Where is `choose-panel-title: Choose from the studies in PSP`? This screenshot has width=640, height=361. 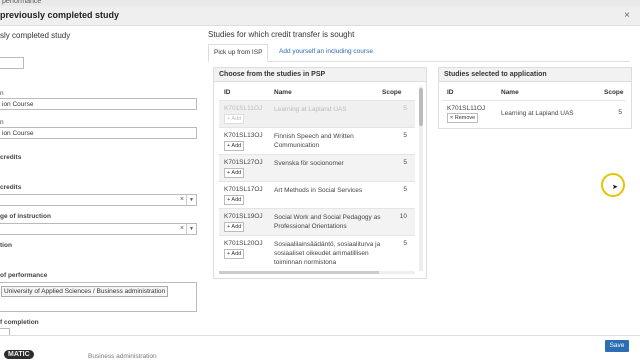 choose-panel-title: Choose from the studies in PSP is located at coordinates (320, 75).